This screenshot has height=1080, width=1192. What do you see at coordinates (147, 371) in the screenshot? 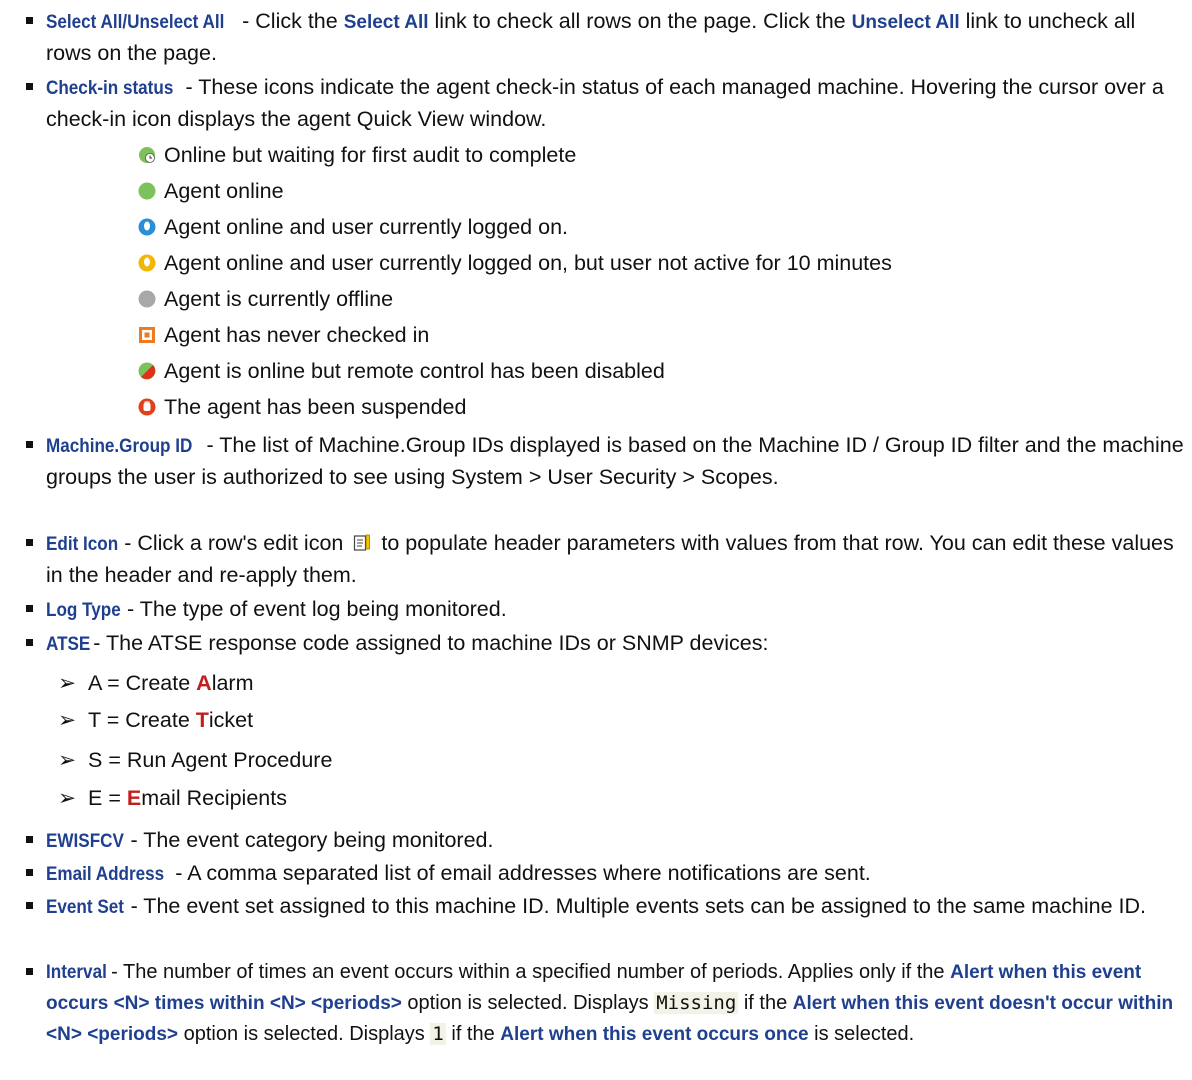
I see `red-green-split-icon` at bounding box center [147, 371].